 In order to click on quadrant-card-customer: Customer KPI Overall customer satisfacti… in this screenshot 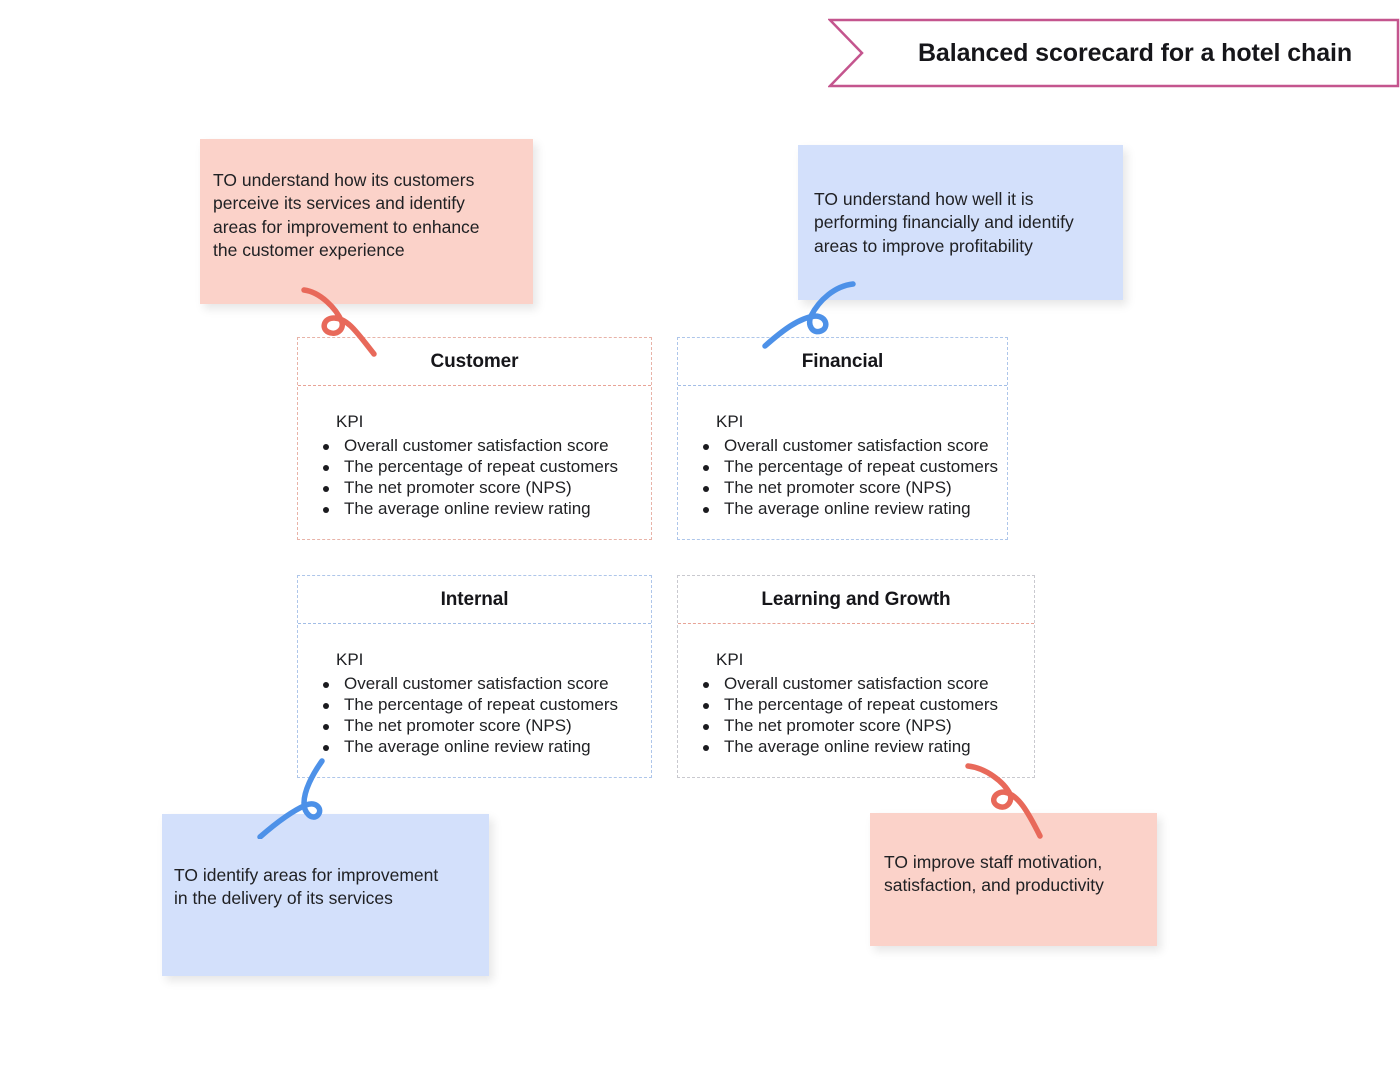, I will do `click(474, 438)`.